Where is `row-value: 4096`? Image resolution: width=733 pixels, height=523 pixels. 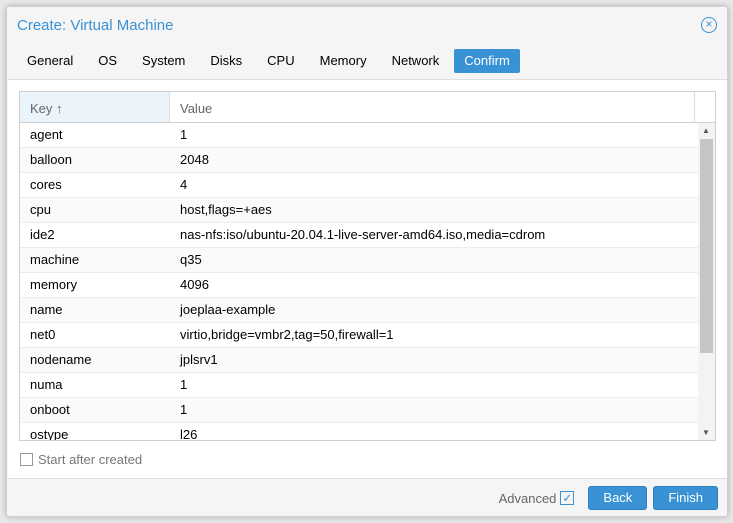 row-value: 4096 is located at coordinates (194, 284).